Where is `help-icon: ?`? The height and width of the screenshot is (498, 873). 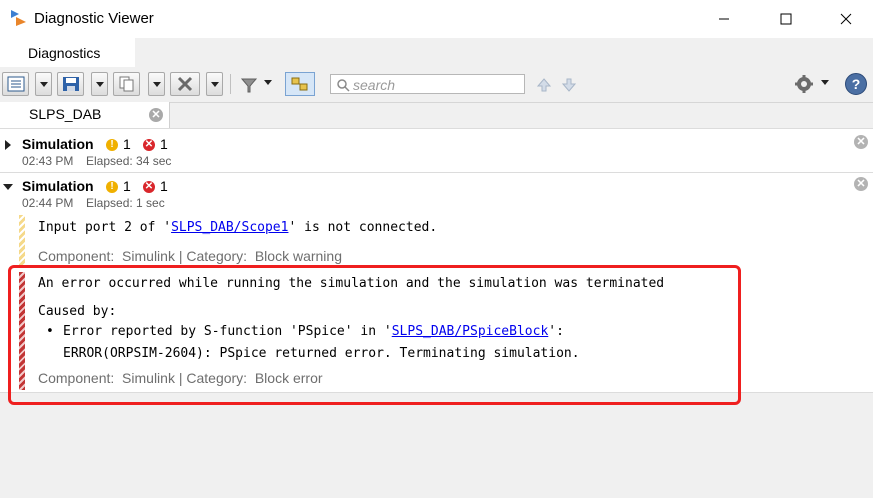 help-icon: ? is located at coordinates (856, 84).